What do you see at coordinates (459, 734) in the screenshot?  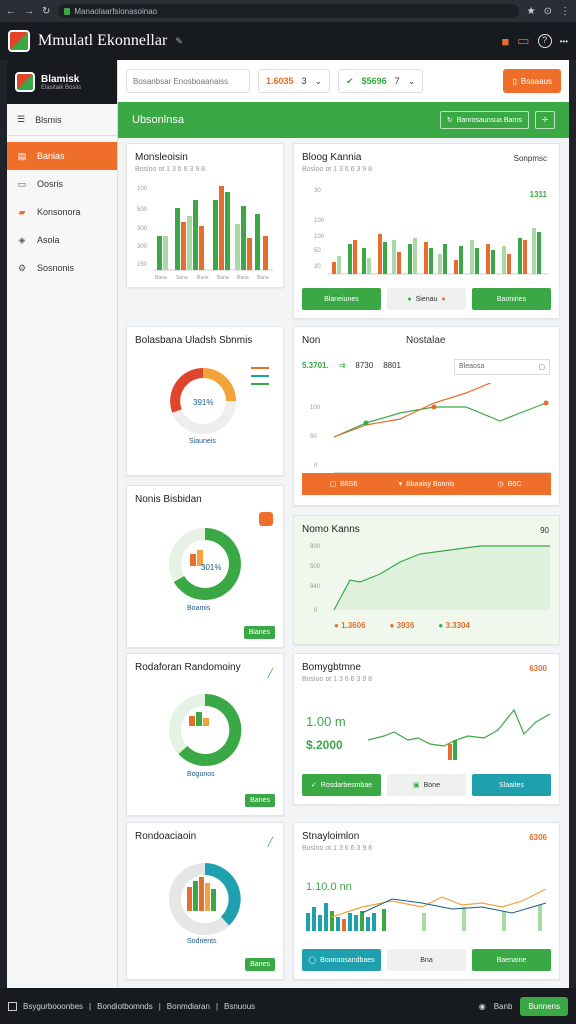 I see `sparkline-chart` at bounding box center [459, 734].